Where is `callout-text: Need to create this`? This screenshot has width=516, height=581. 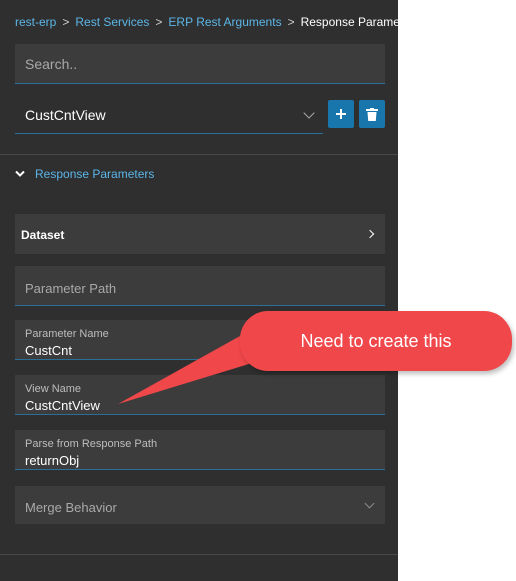
callout-text: Need to create this is located at coordinates (376, 340).